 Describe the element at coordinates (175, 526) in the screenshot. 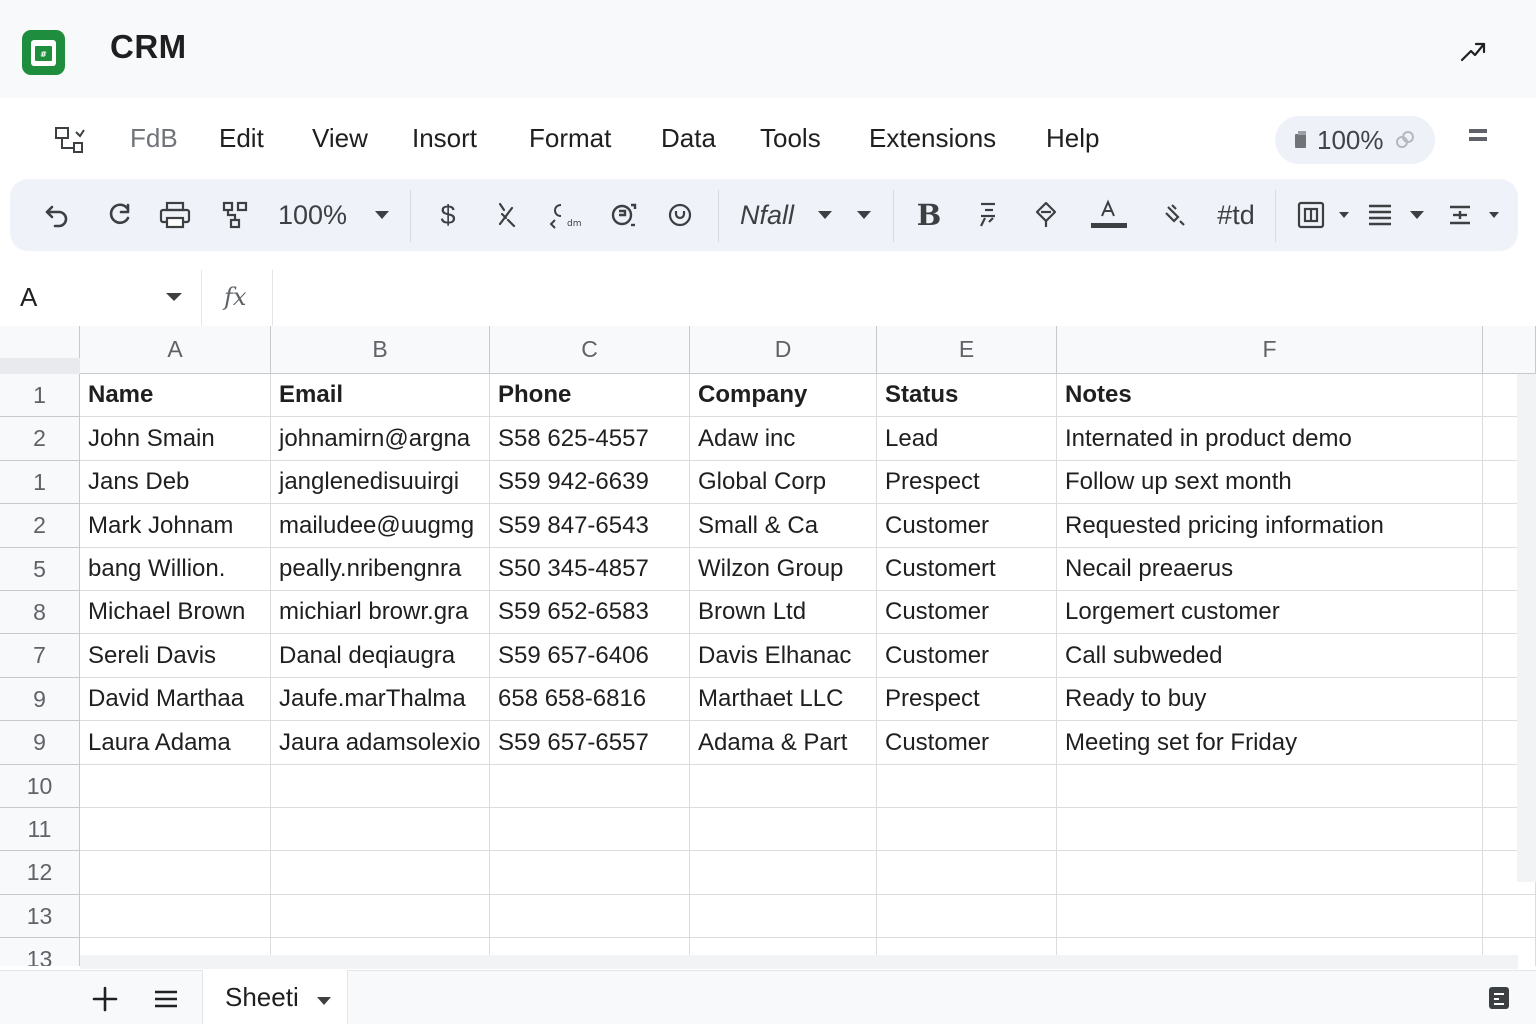

I see `cell-col-a: Mark Johnam` at that location.